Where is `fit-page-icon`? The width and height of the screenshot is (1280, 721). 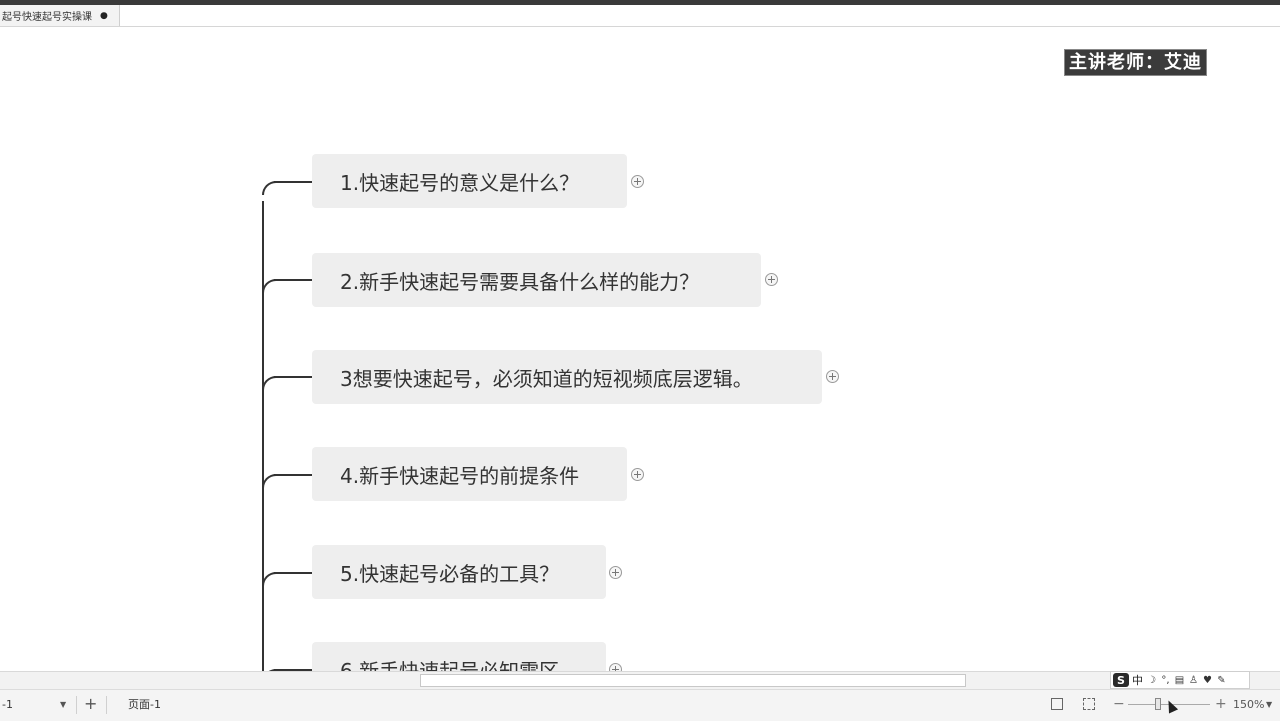 fit-page-icon is located at coordinates (1057, 704).